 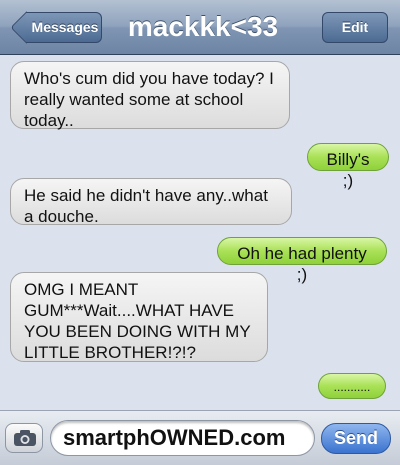 What do you see at coordinates (355, 27) in the screenshot?
I see `edit-button: Edit` at bounding box center [355, 27].